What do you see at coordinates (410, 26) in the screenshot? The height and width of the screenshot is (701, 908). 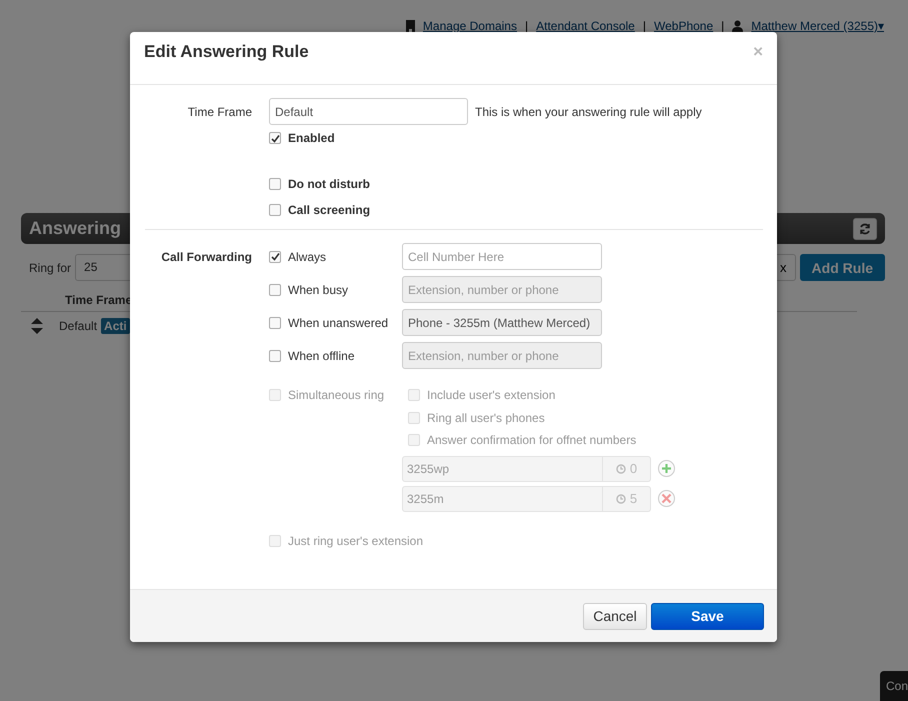 I see `building-icon` at bounding box center [410, 26].